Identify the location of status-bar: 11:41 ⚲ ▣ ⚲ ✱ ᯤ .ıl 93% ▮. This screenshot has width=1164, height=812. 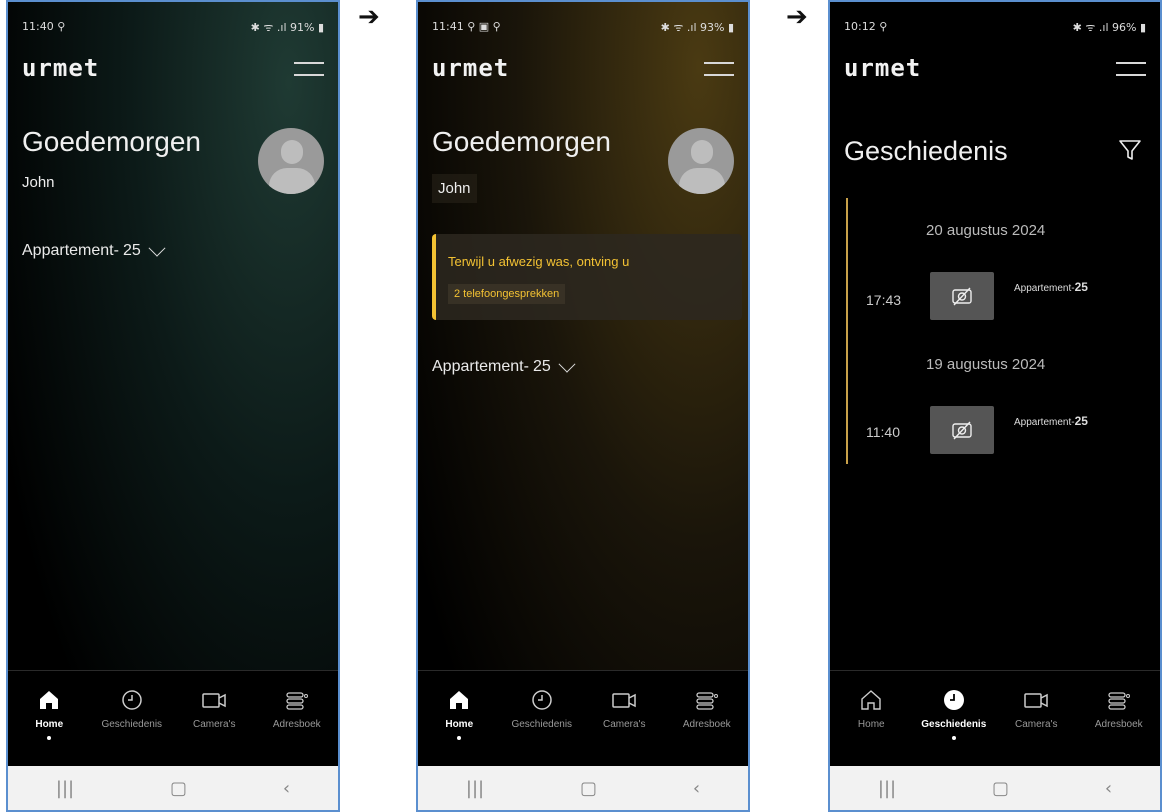
(583, 20).